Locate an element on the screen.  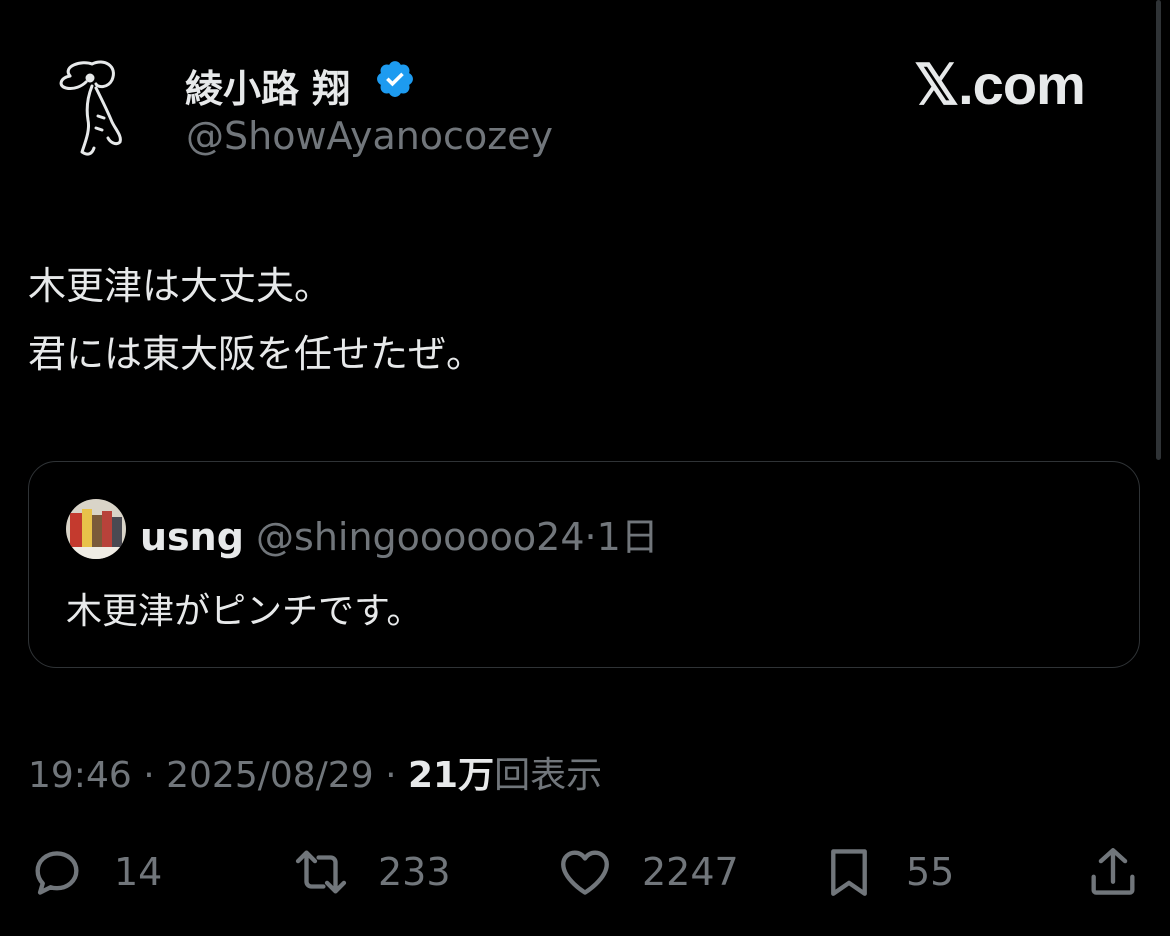
share-button is located at coordinates (1113, 872).